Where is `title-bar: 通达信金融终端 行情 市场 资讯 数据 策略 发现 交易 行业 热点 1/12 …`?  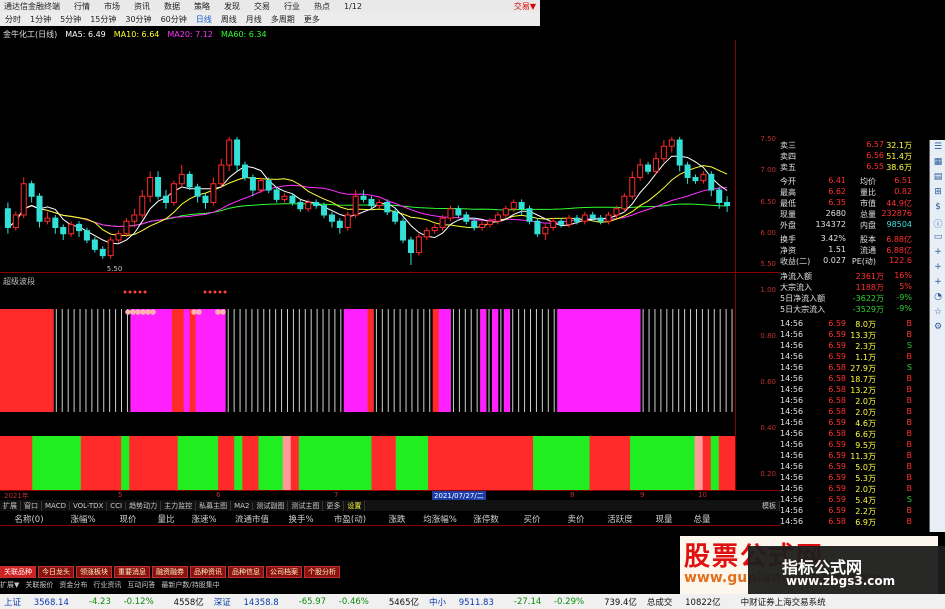
title-bar: 通达信金融终端 行情 市场 资讯 数据 策略 发现 交易 行业 热点 1/12 … is located at coordinates (270, 6).